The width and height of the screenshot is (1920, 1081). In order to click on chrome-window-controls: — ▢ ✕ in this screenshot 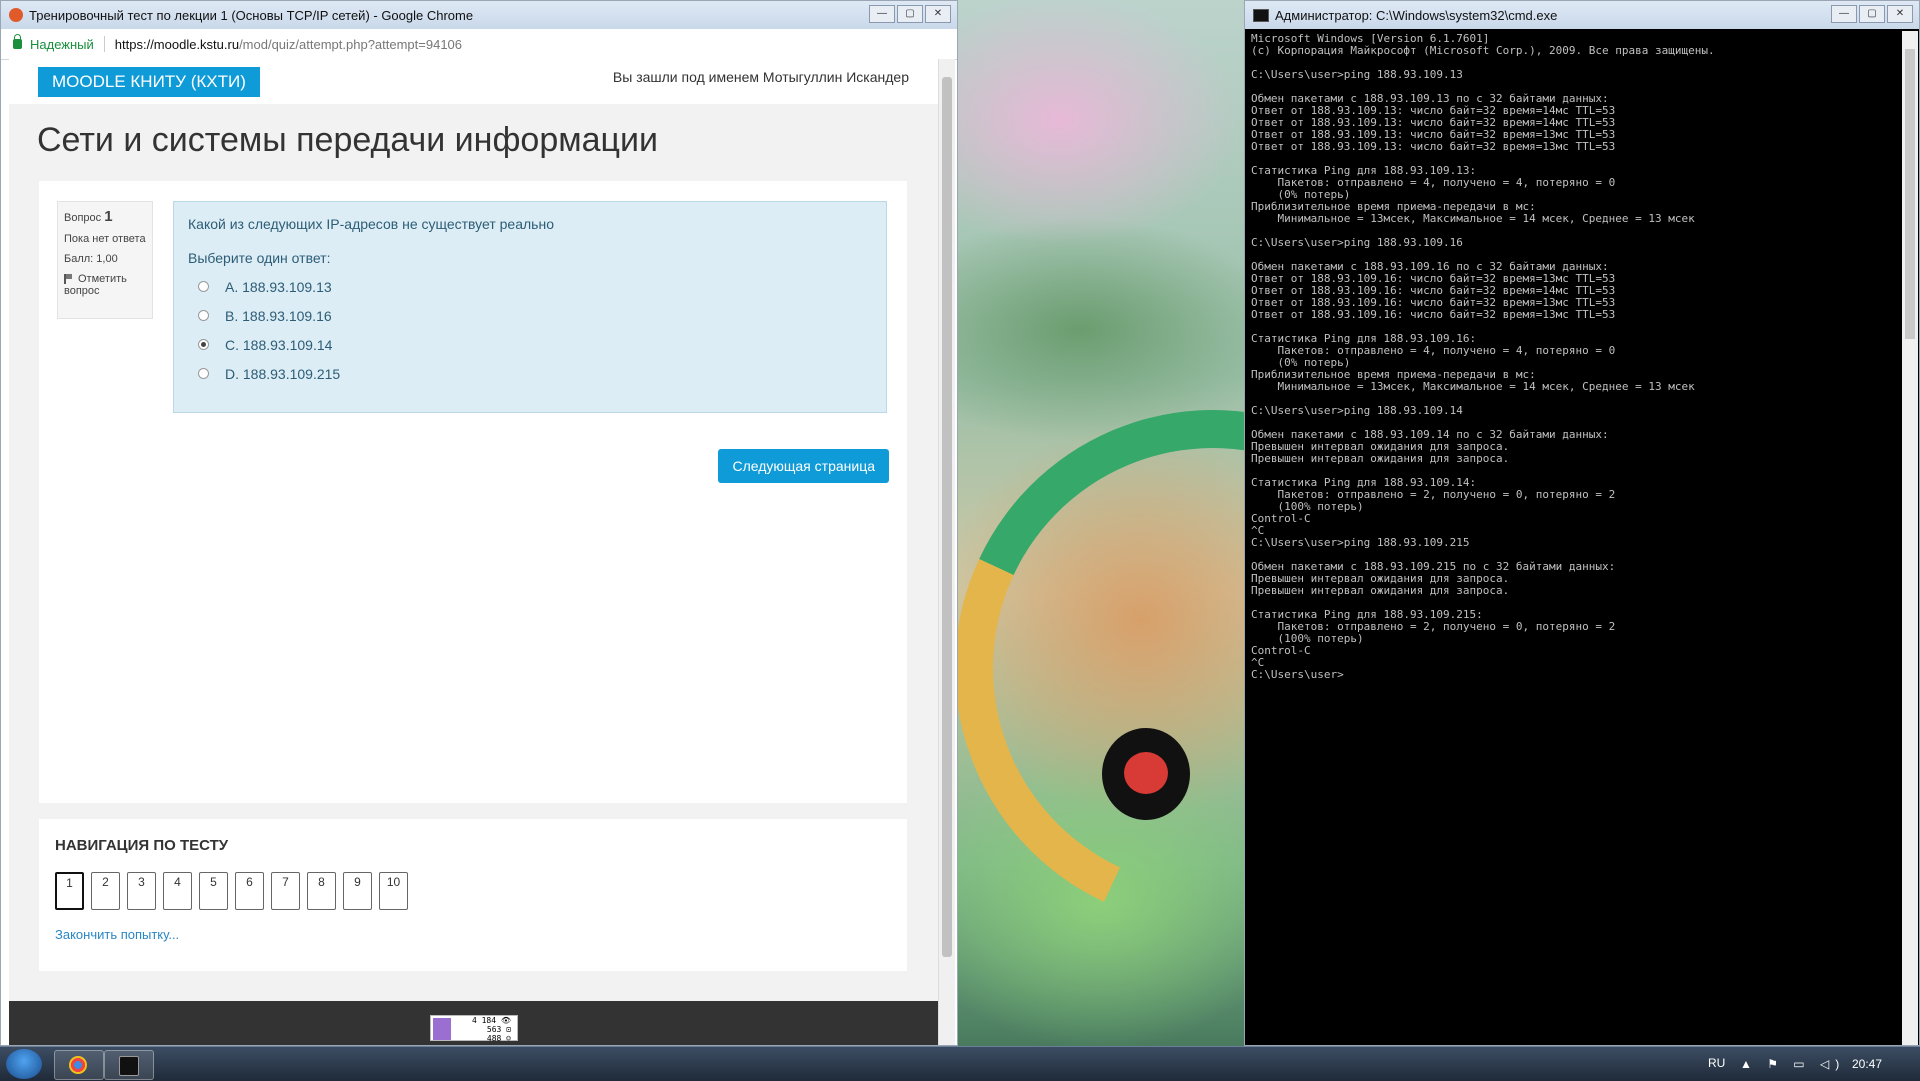, I will do `click(910, 14)`.